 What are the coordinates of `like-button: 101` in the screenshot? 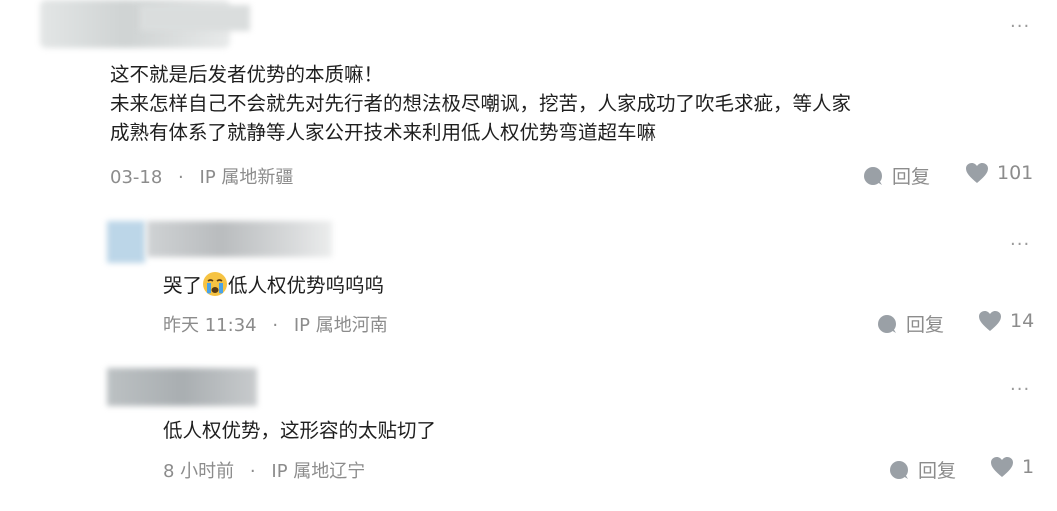 It's located at (999, 173).